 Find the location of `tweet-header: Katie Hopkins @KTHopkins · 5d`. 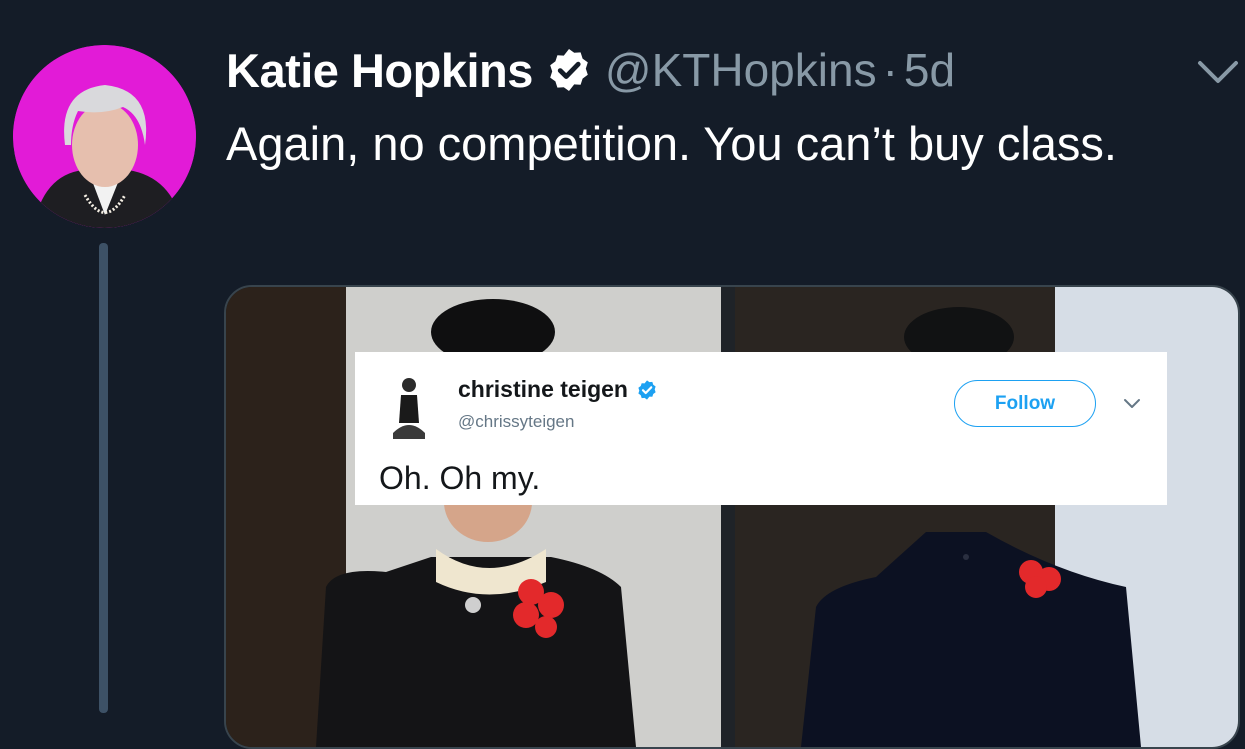

tweet-header: Katie Hopkins @KTHopkins · 5d is located at coordinates (590, 70).